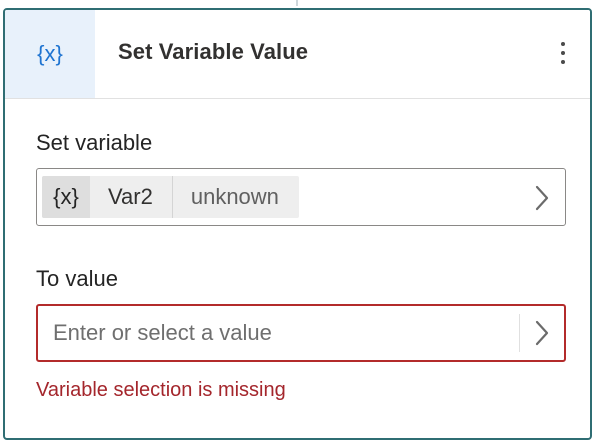 This screenshot has height=444, width=598. I want to click on variable-name: Var2, so click(131, 197).